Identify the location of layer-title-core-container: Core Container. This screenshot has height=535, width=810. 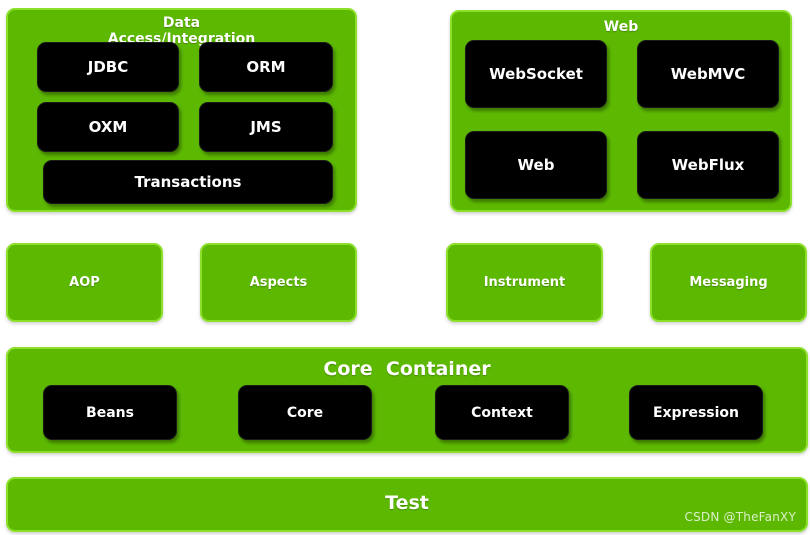
(407, 369).